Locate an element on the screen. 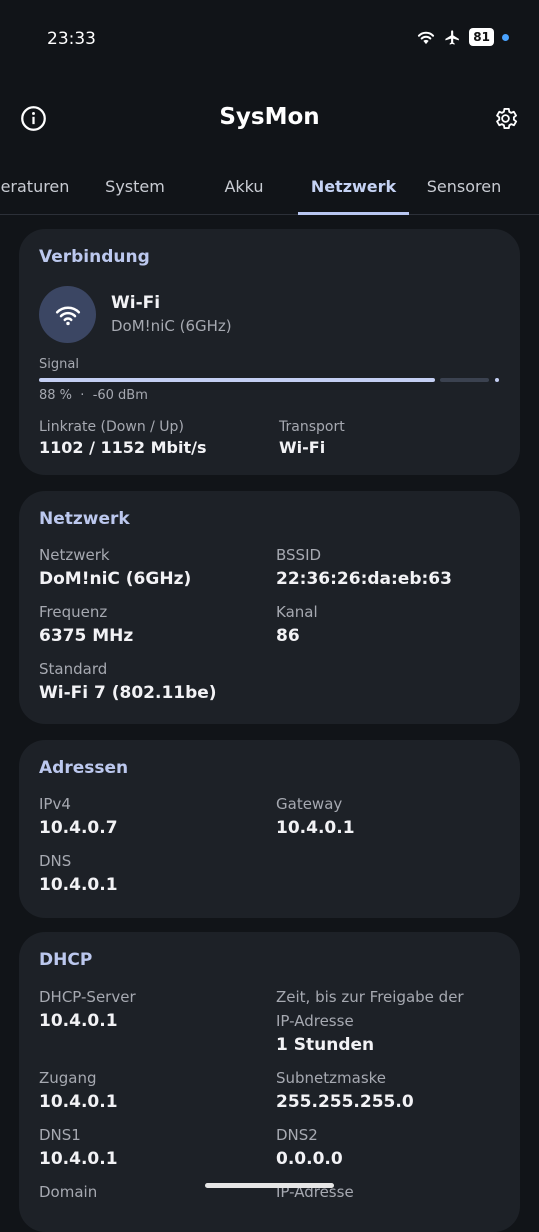 The image size is (539, 1232). frequency-label: Frequenz is located at coordinates (73, 612).